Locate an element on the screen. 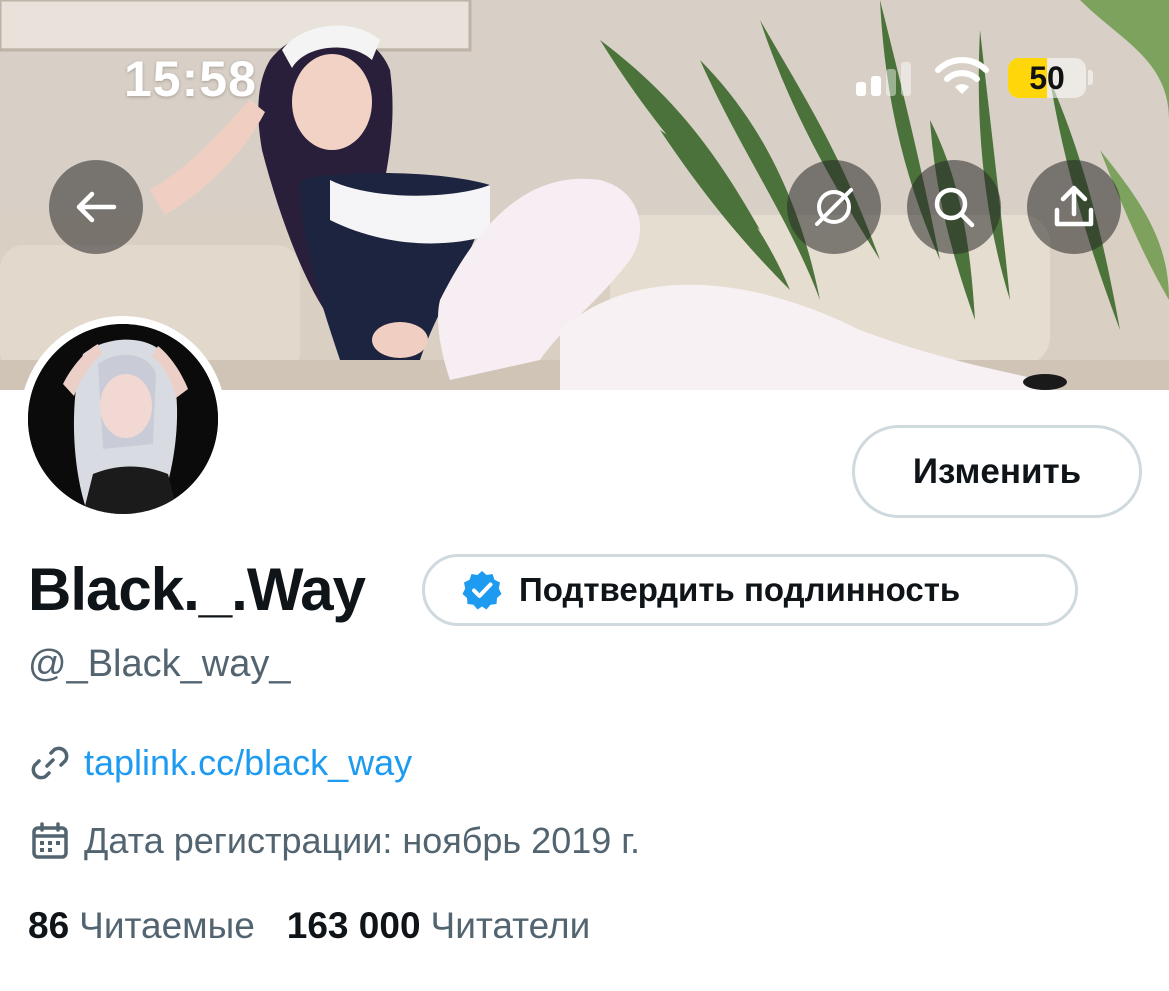 Image resolution: width=1169 pixels, height=991 pixels. search-button is located at coordinates (954, 207).